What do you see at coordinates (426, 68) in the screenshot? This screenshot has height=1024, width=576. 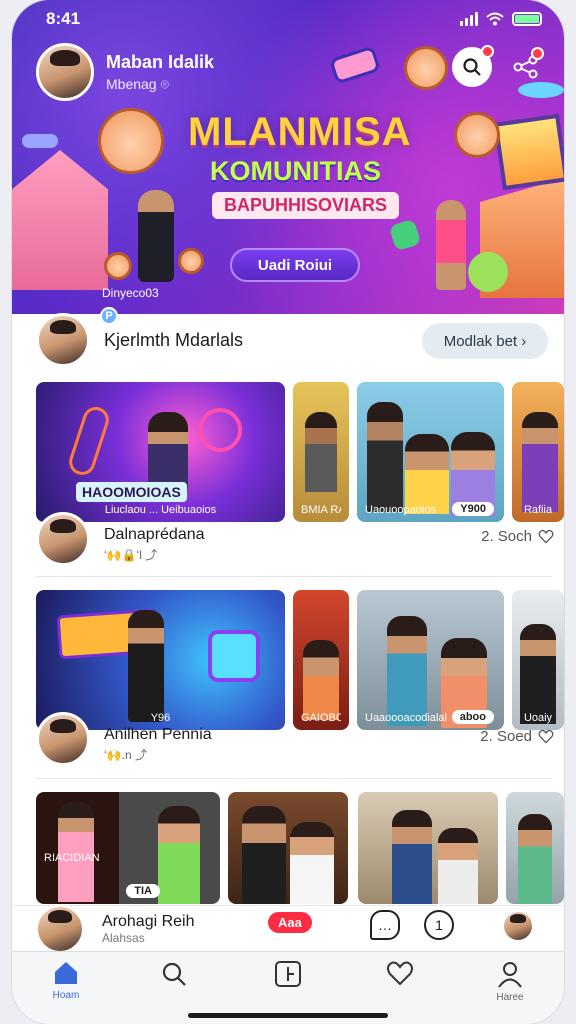 I see `cartoon-boy-illustration` at bounding box center [426, 68].